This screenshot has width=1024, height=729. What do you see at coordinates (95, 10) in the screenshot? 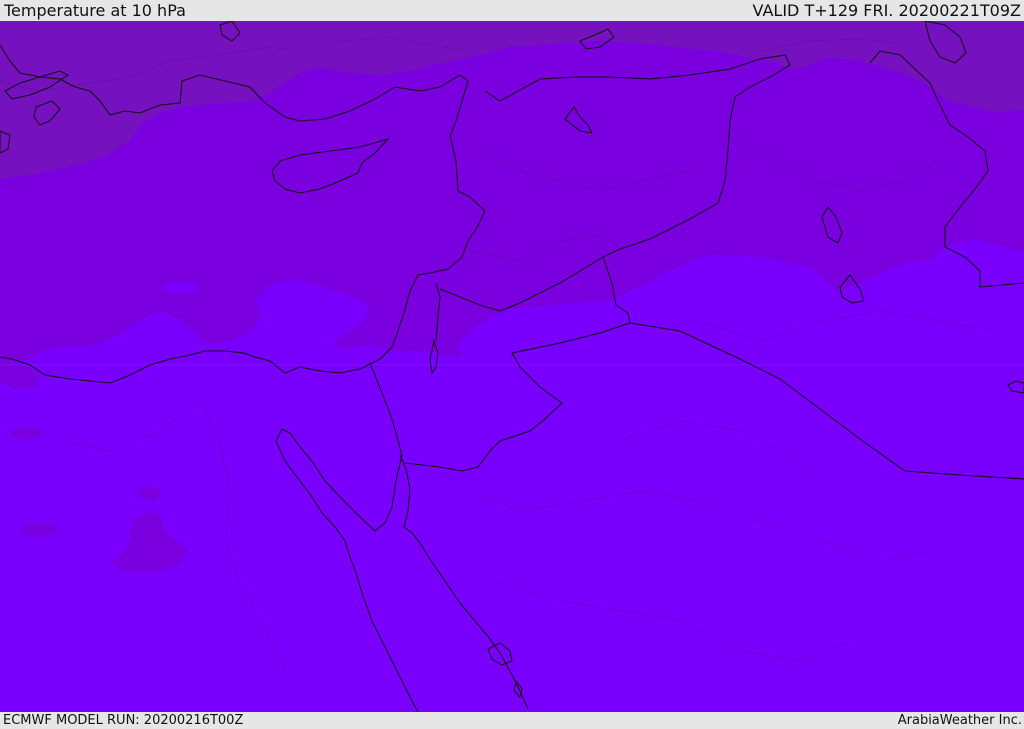
I see `map-title: Temperature at 10 hPa` at bounding box center [95, 10].